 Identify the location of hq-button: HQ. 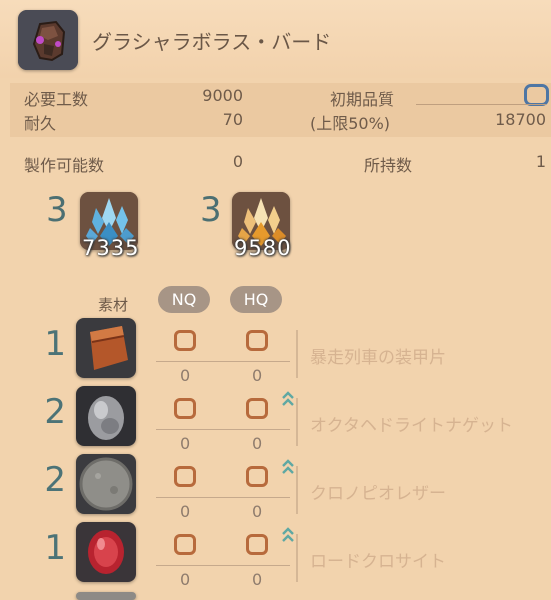
(256, 299).